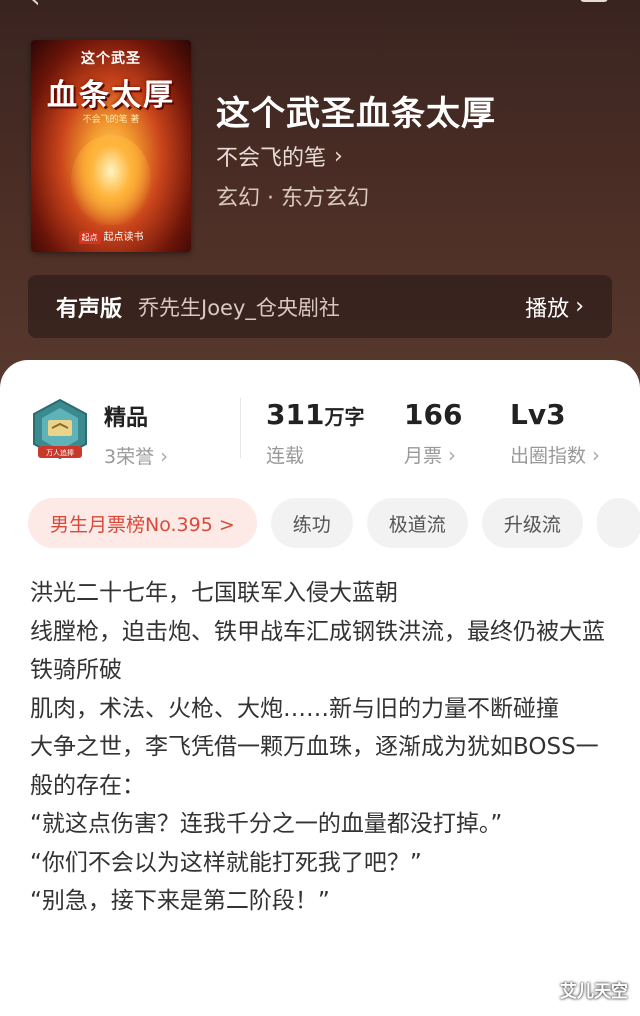  What do you see at coordinates (239, 307) in the screenshot?
I see `audio-narrator: 乔先生Joey_仓央剧社` at bounding box center [239, 307].